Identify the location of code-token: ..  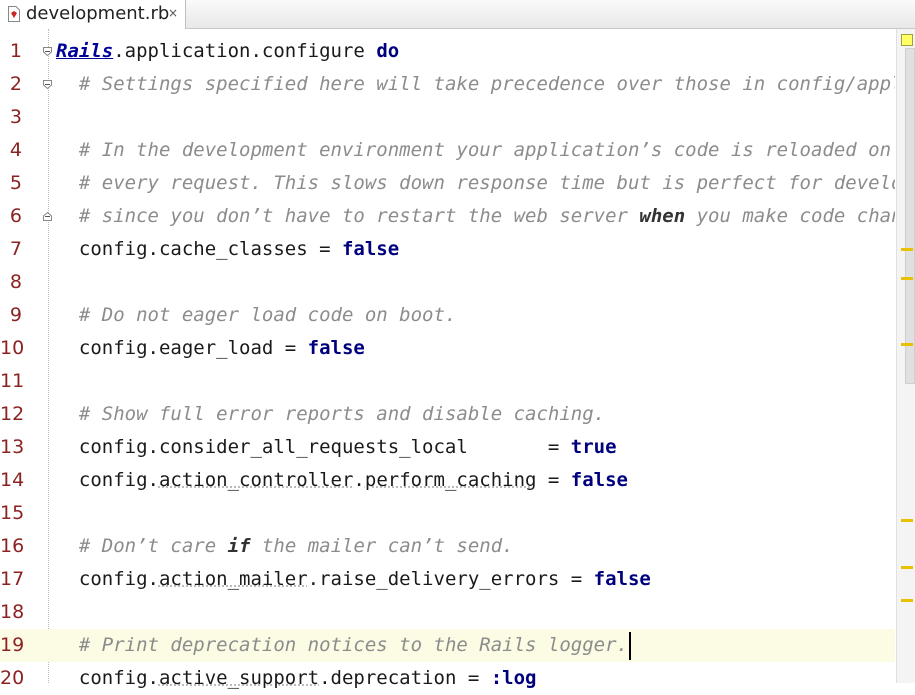
(359, 480).